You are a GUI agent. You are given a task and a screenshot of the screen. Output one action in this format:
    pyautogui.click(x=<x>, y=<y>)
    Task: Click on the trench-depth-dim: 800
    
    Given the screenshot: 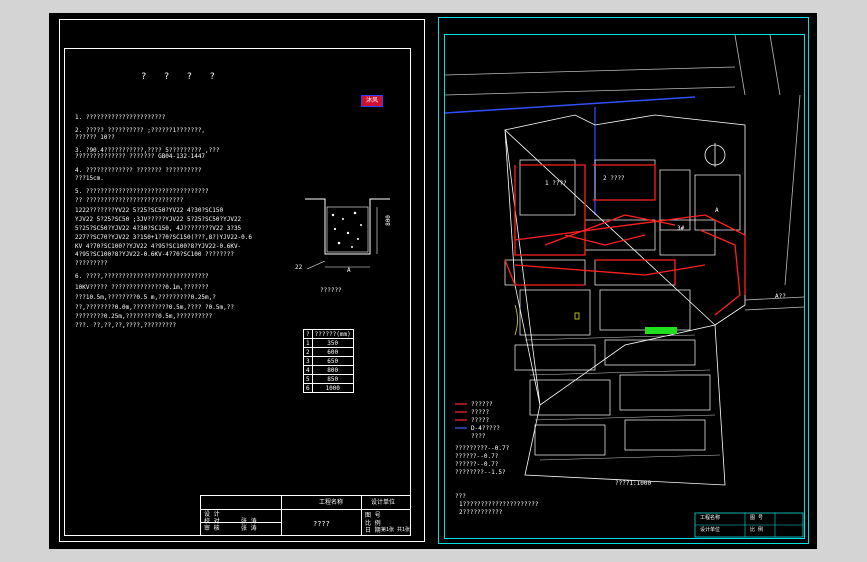 What is the action you would take?
    pyautogui.click(x=388, y=220)
    